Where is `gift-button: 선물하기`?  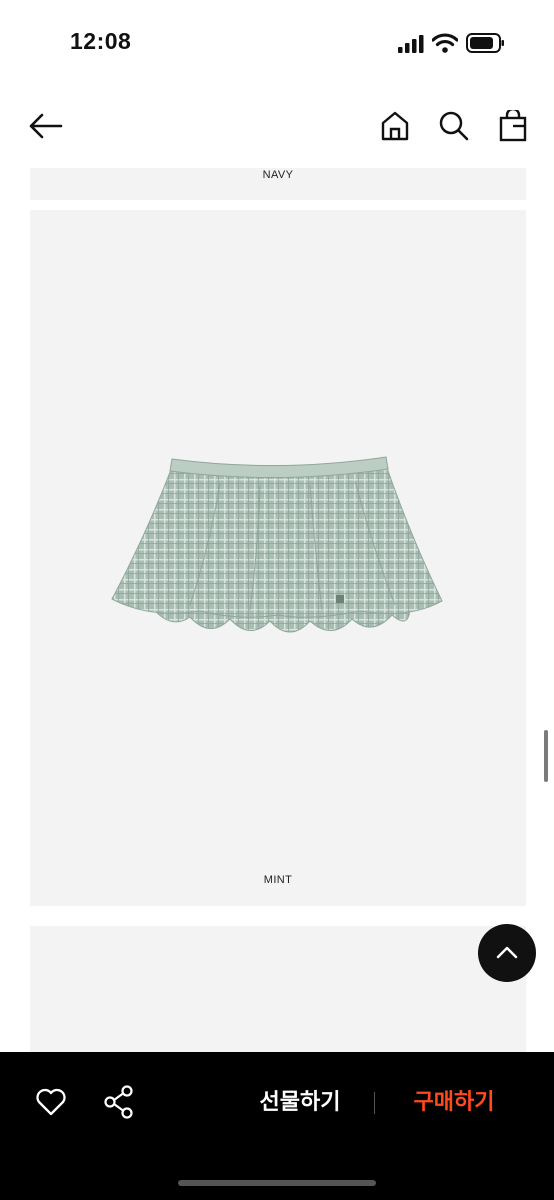
gift-button: 선물하기 is located at coordinates (300, 1103).